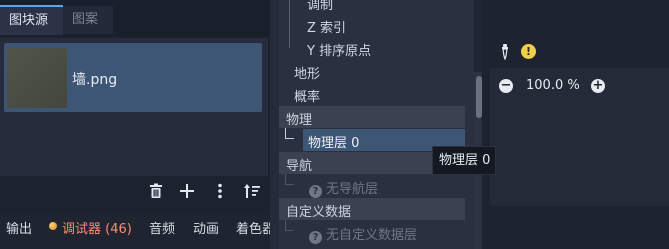 This screenshot has height=249, width=669. I want to click on no-custom-data-layer-row: ? 无自定义数据层, so click(363, 234).